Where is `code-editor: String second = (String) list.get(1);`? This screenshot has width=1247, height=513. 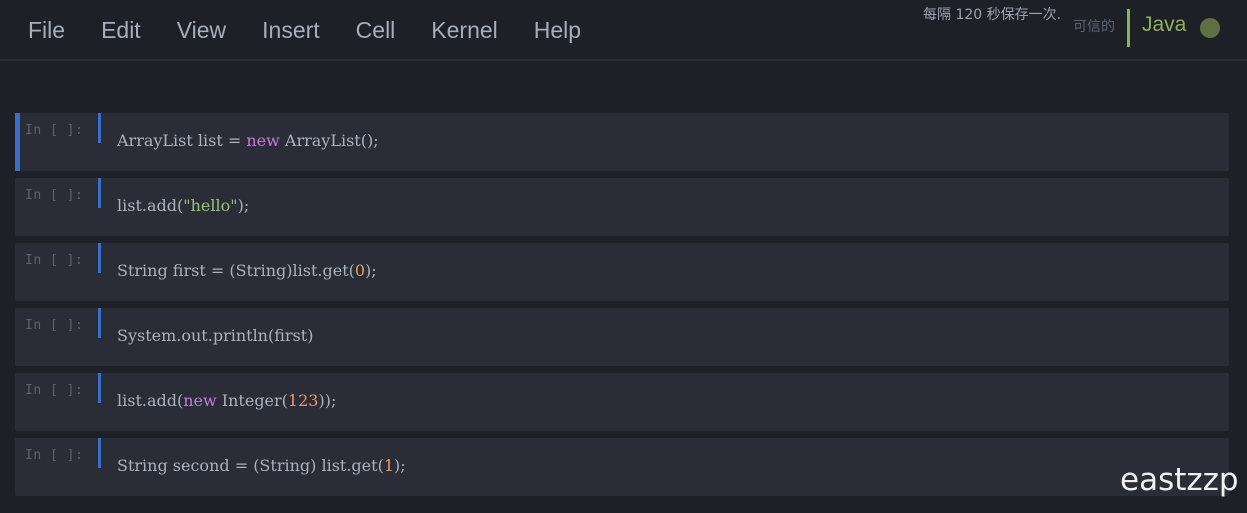
code-editor: String second = (String) list.get(1); is located at coordinates (261, 465).